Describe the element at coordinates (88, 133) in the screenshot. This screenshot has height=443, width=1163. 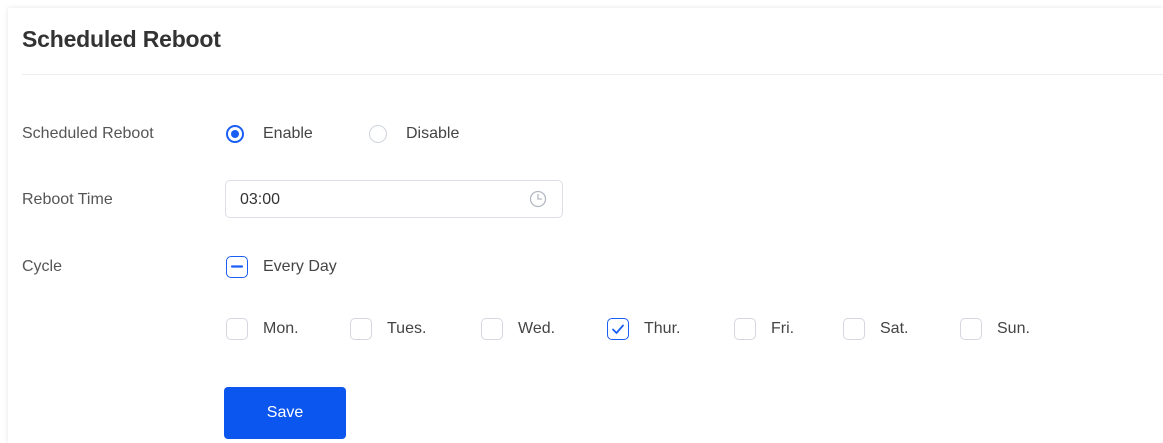
I see `scheduled-reboot-label: Scheduled Reboot` at that location.